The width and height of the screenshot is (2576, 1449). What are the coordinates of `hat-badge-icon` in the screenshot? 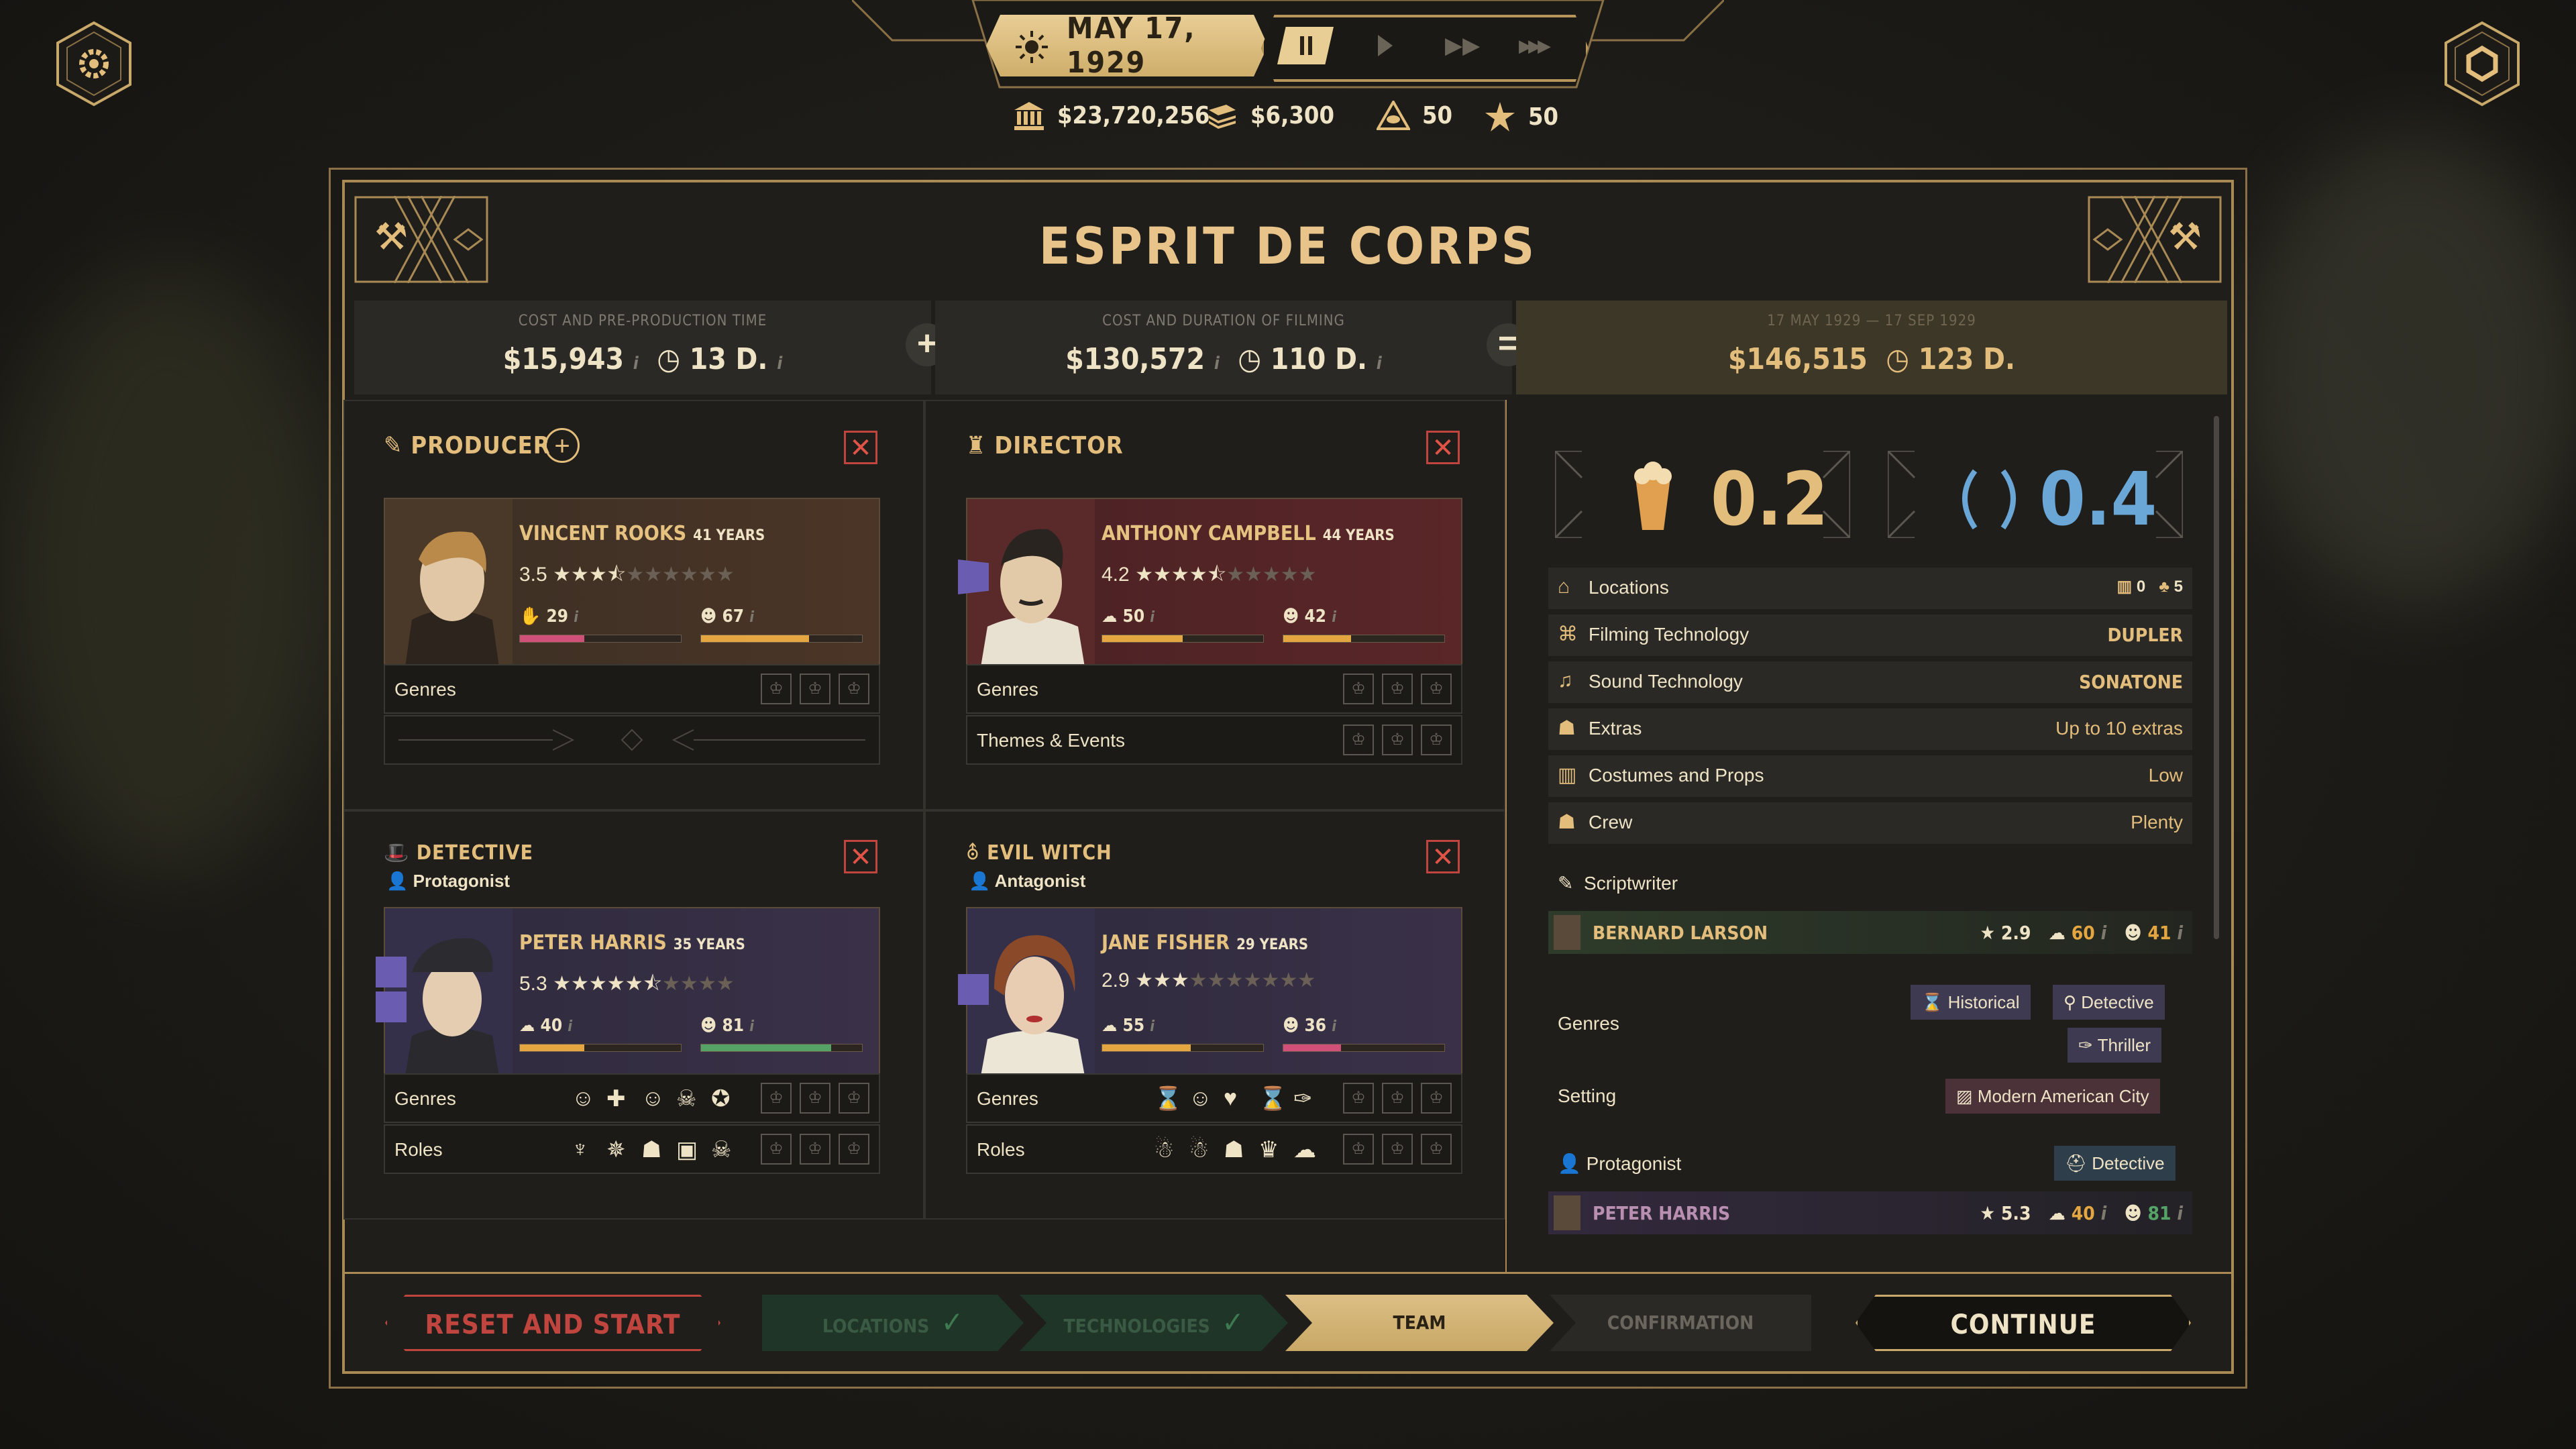 It's located at (973, 989).